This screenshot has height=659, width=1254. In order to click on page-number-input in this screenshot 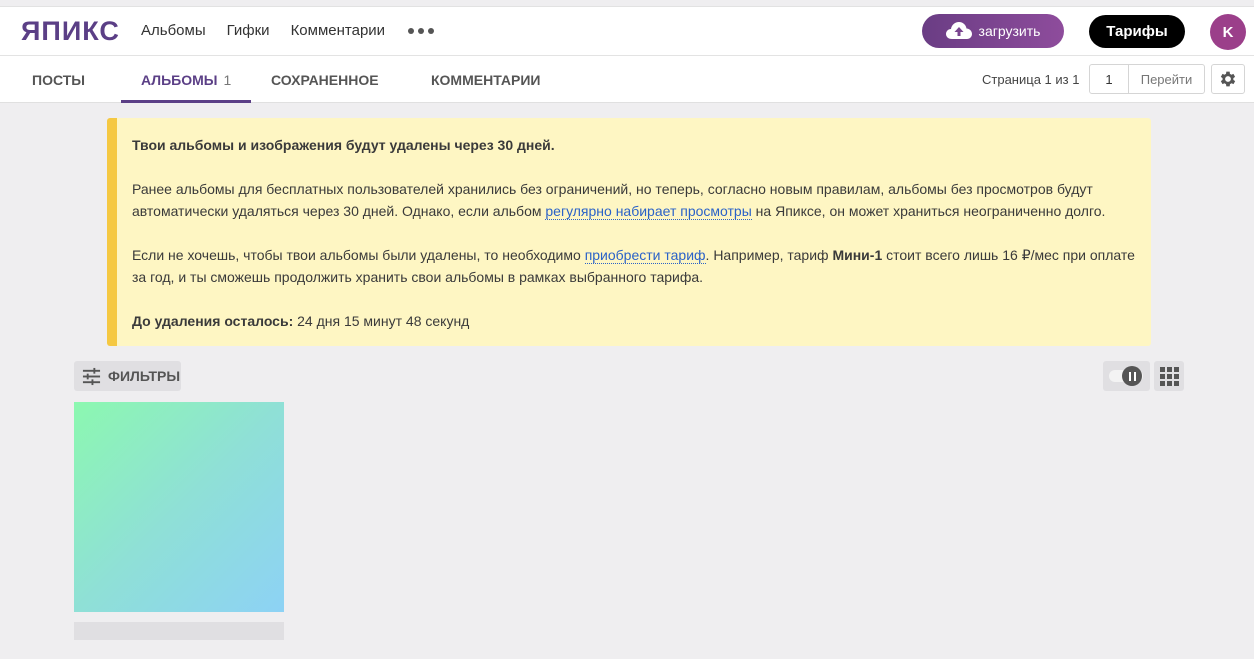, I will do `click(1109, 79)`.